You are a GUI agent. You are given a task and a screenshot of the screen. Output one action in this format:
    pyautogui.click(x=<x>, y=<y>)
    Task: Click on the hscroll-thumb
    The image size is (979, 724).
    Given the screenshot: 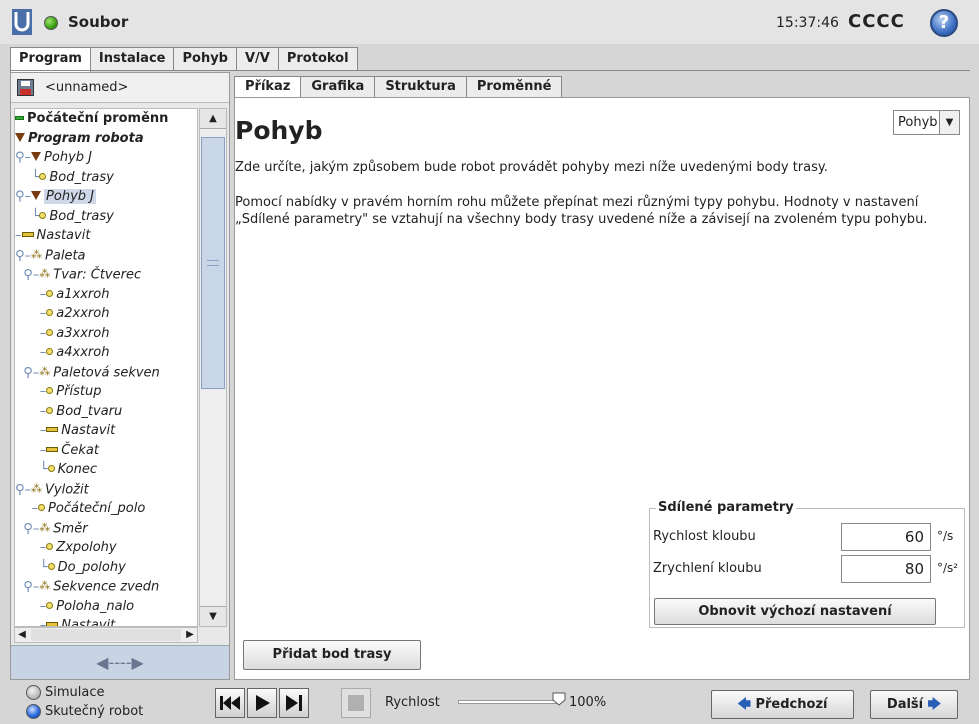 What is the action you would take?
    pyautogui.click(x=106, y=635)
    